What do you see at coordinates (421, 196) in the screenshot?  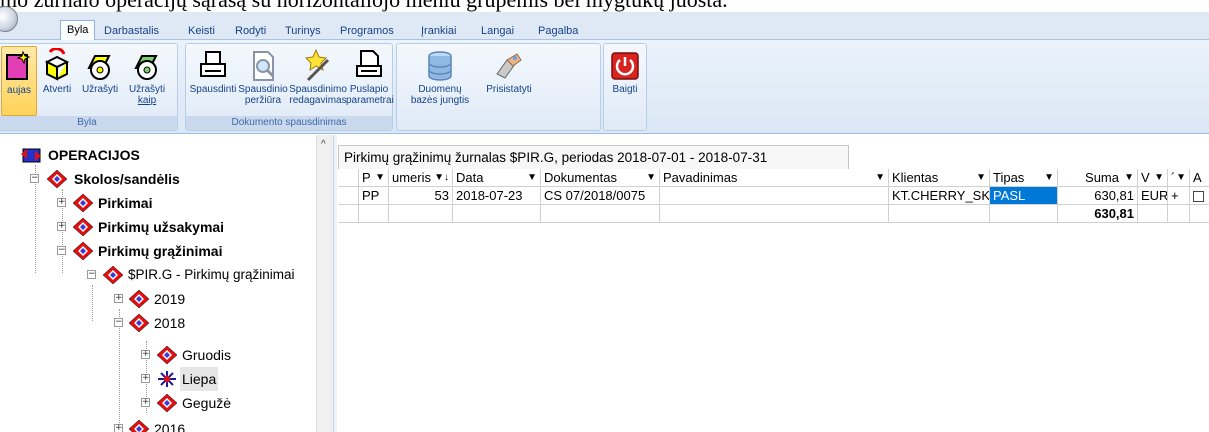 I see `cell-numeris: 53` at bounding box center [421, 196].